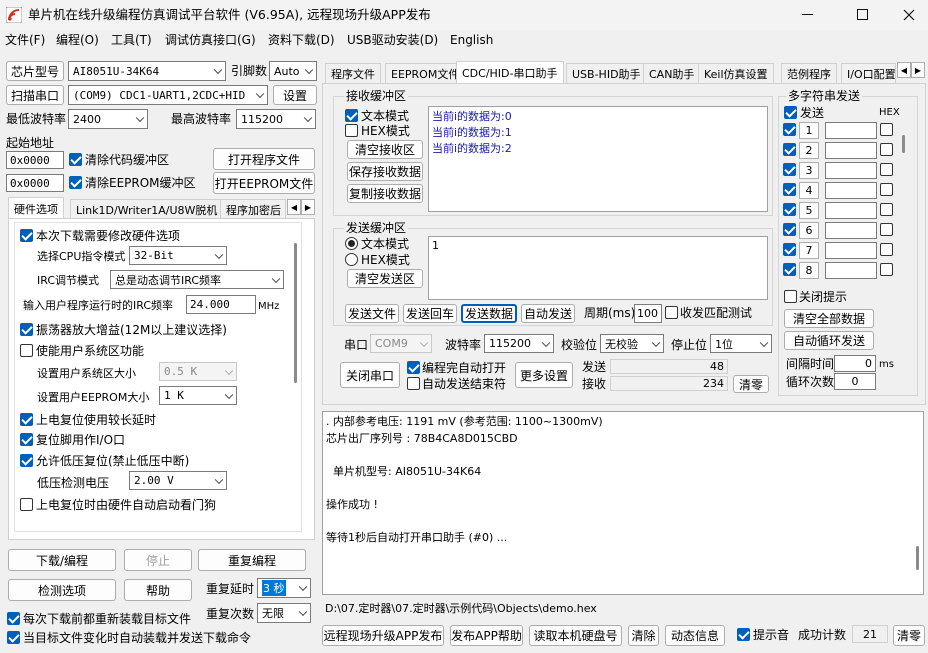 The image size is (928, 653). I want to click on download-button: 下载/编程, so click(62, 560).